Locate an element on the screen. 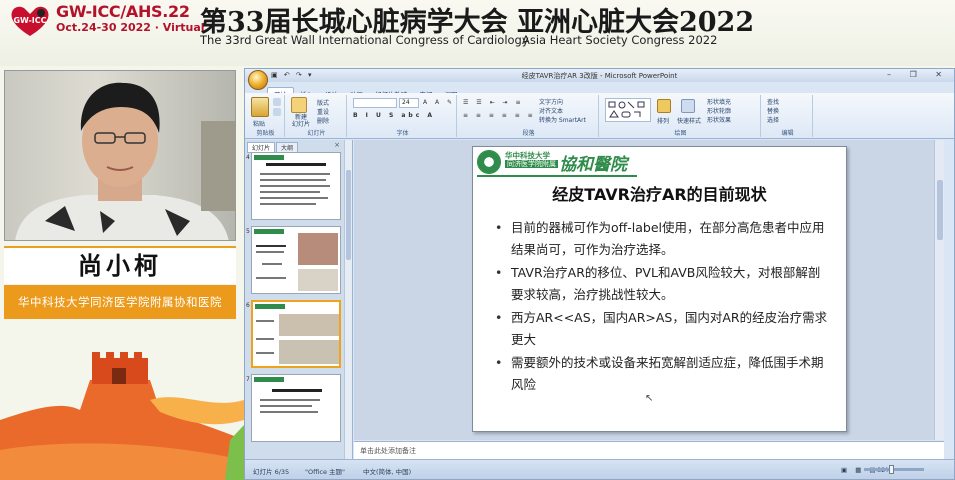 The height and width of the screenshot is (480, 955). replace-button: 替换 is located at coordinates (773, 110).